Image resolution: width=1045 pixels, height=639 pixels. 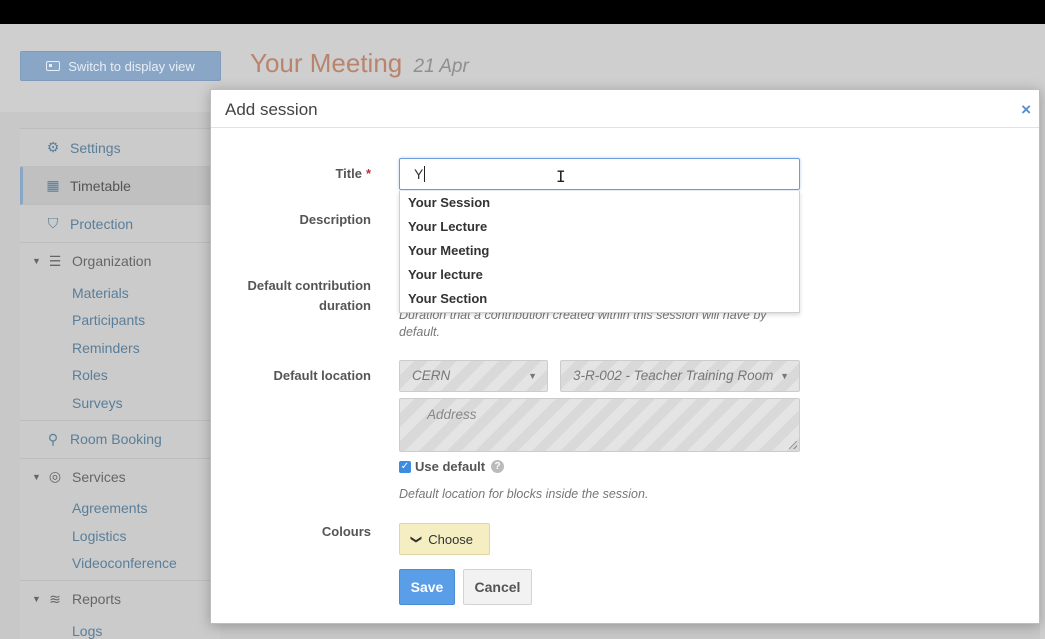 I want to click on ibeam-cursor-icon: I, so click(x=561, y=176).